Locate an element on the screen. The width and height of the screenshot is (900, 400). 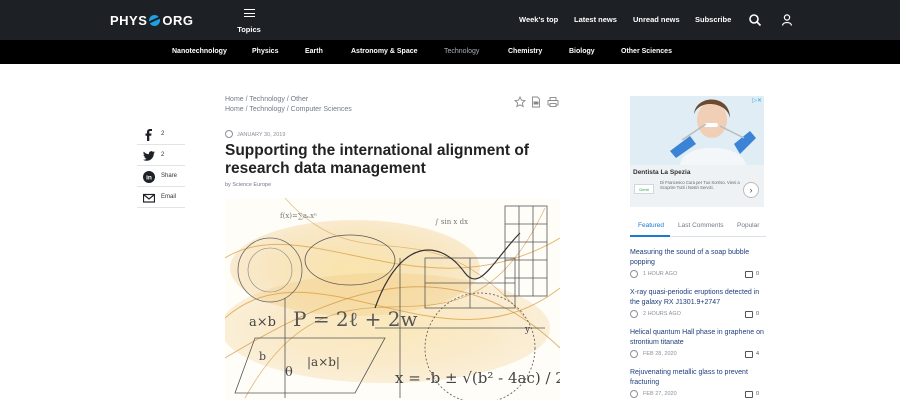
svg-text: a×b is located at coordinates (262, 322).